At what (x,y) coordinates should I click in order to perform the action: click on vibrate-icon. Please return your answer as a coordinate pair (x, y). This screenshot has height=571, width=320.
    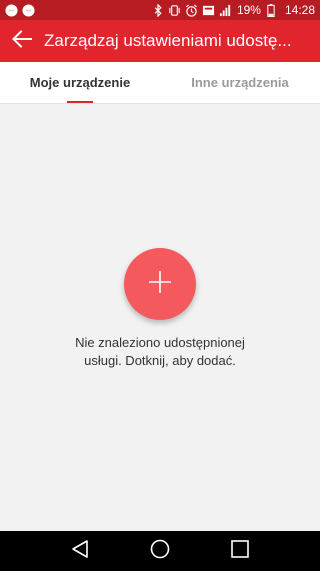
    Looking at the image, I should click on (175, 10).